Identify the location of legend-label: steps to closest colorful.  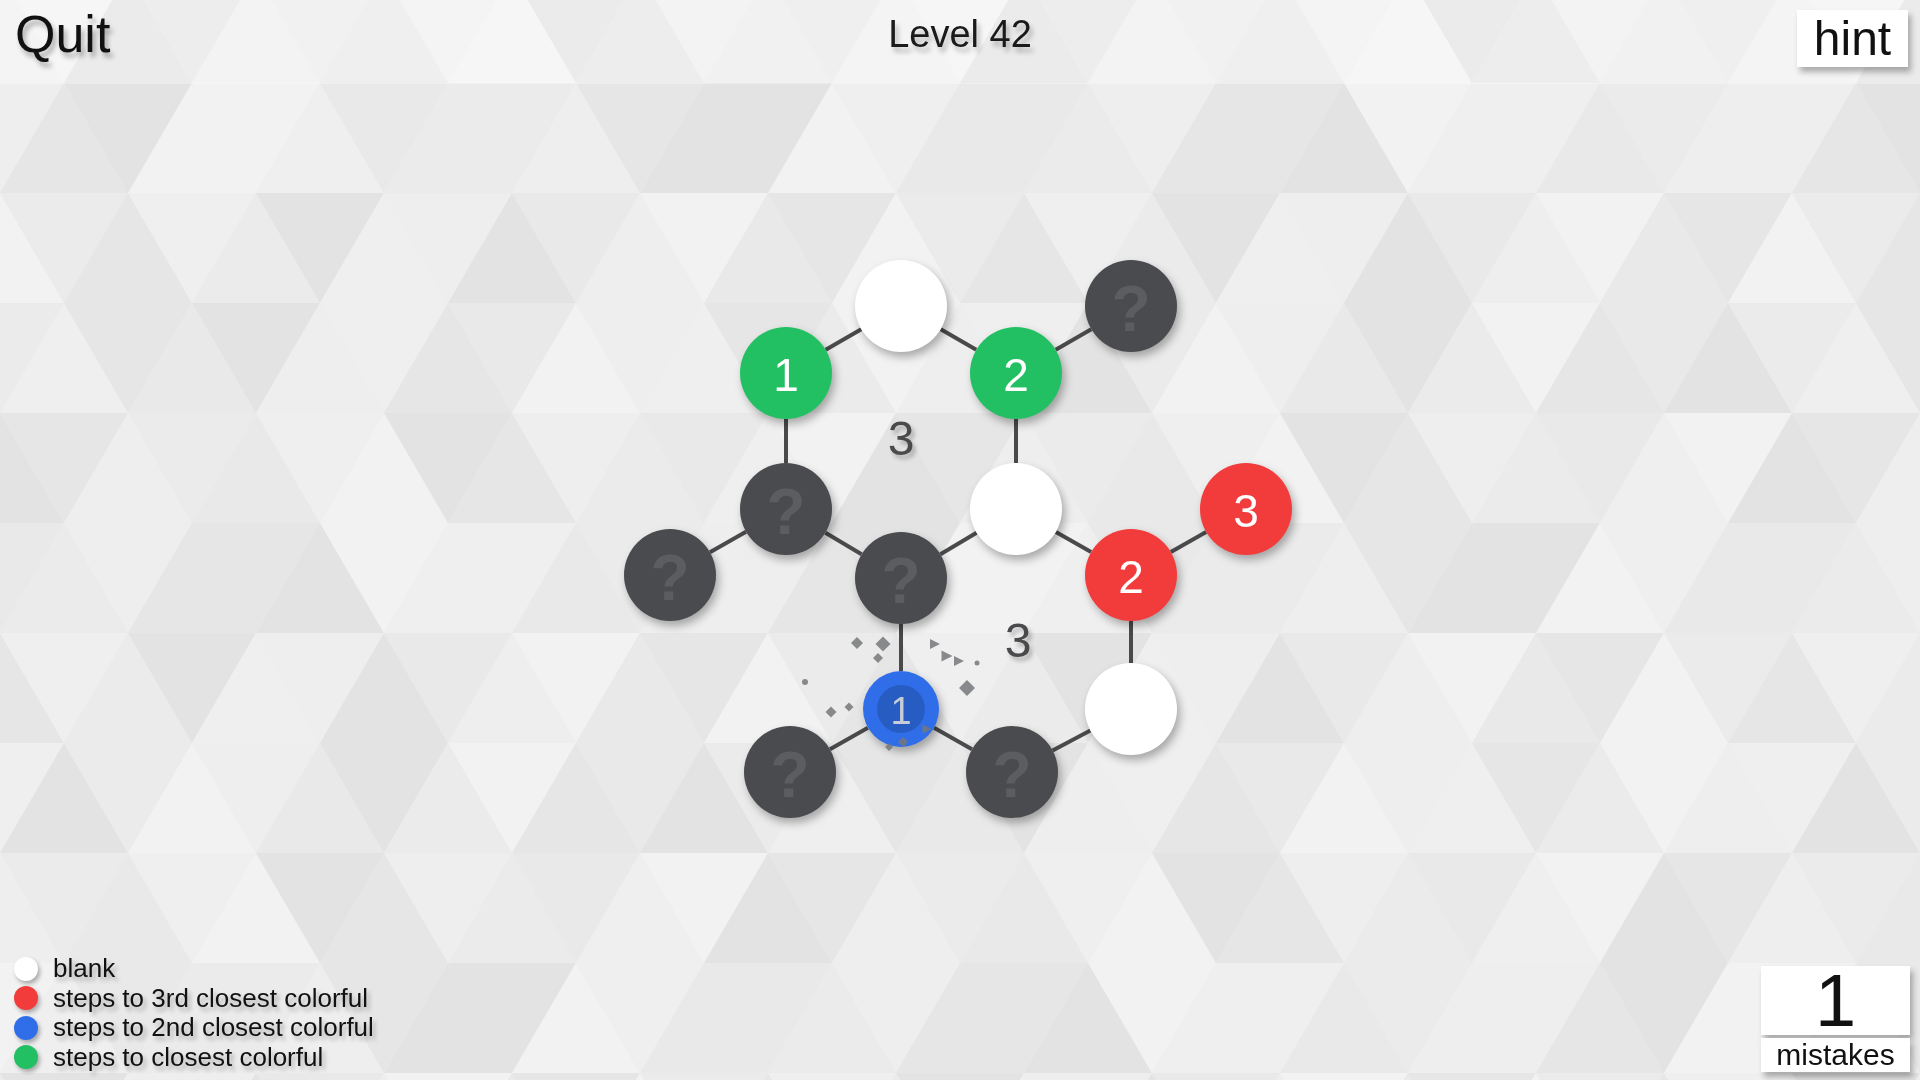
(188, 1057).